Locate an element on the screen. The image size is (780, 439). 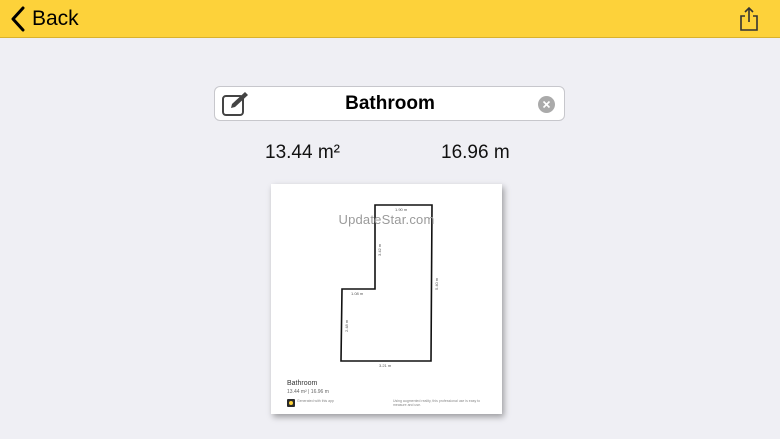
share-icon is located at coordinates (749, 18).